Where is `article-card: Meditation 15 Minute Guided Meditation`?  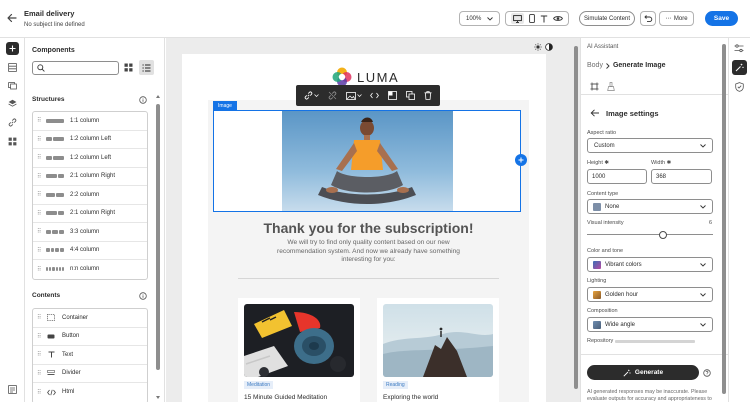 article-card: Meditation 15 Minute Guided Meditation is located at coordinates (299, 350).